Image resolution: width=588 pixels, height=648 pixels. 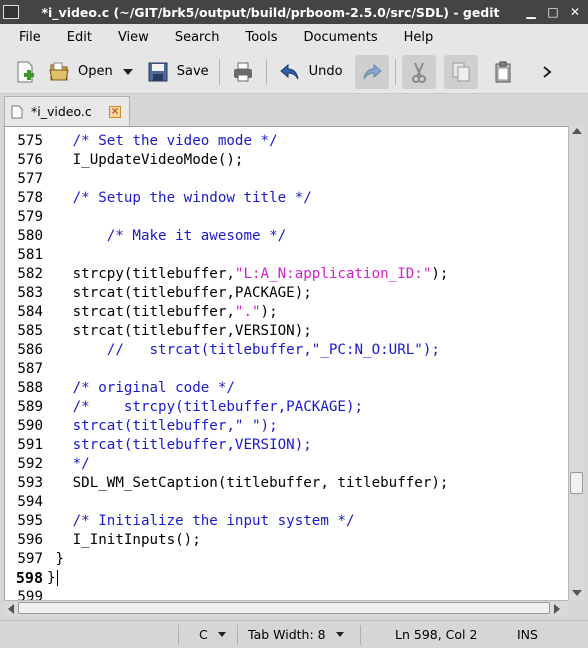 I want to click on copy-button, so click(x=460, y=71).